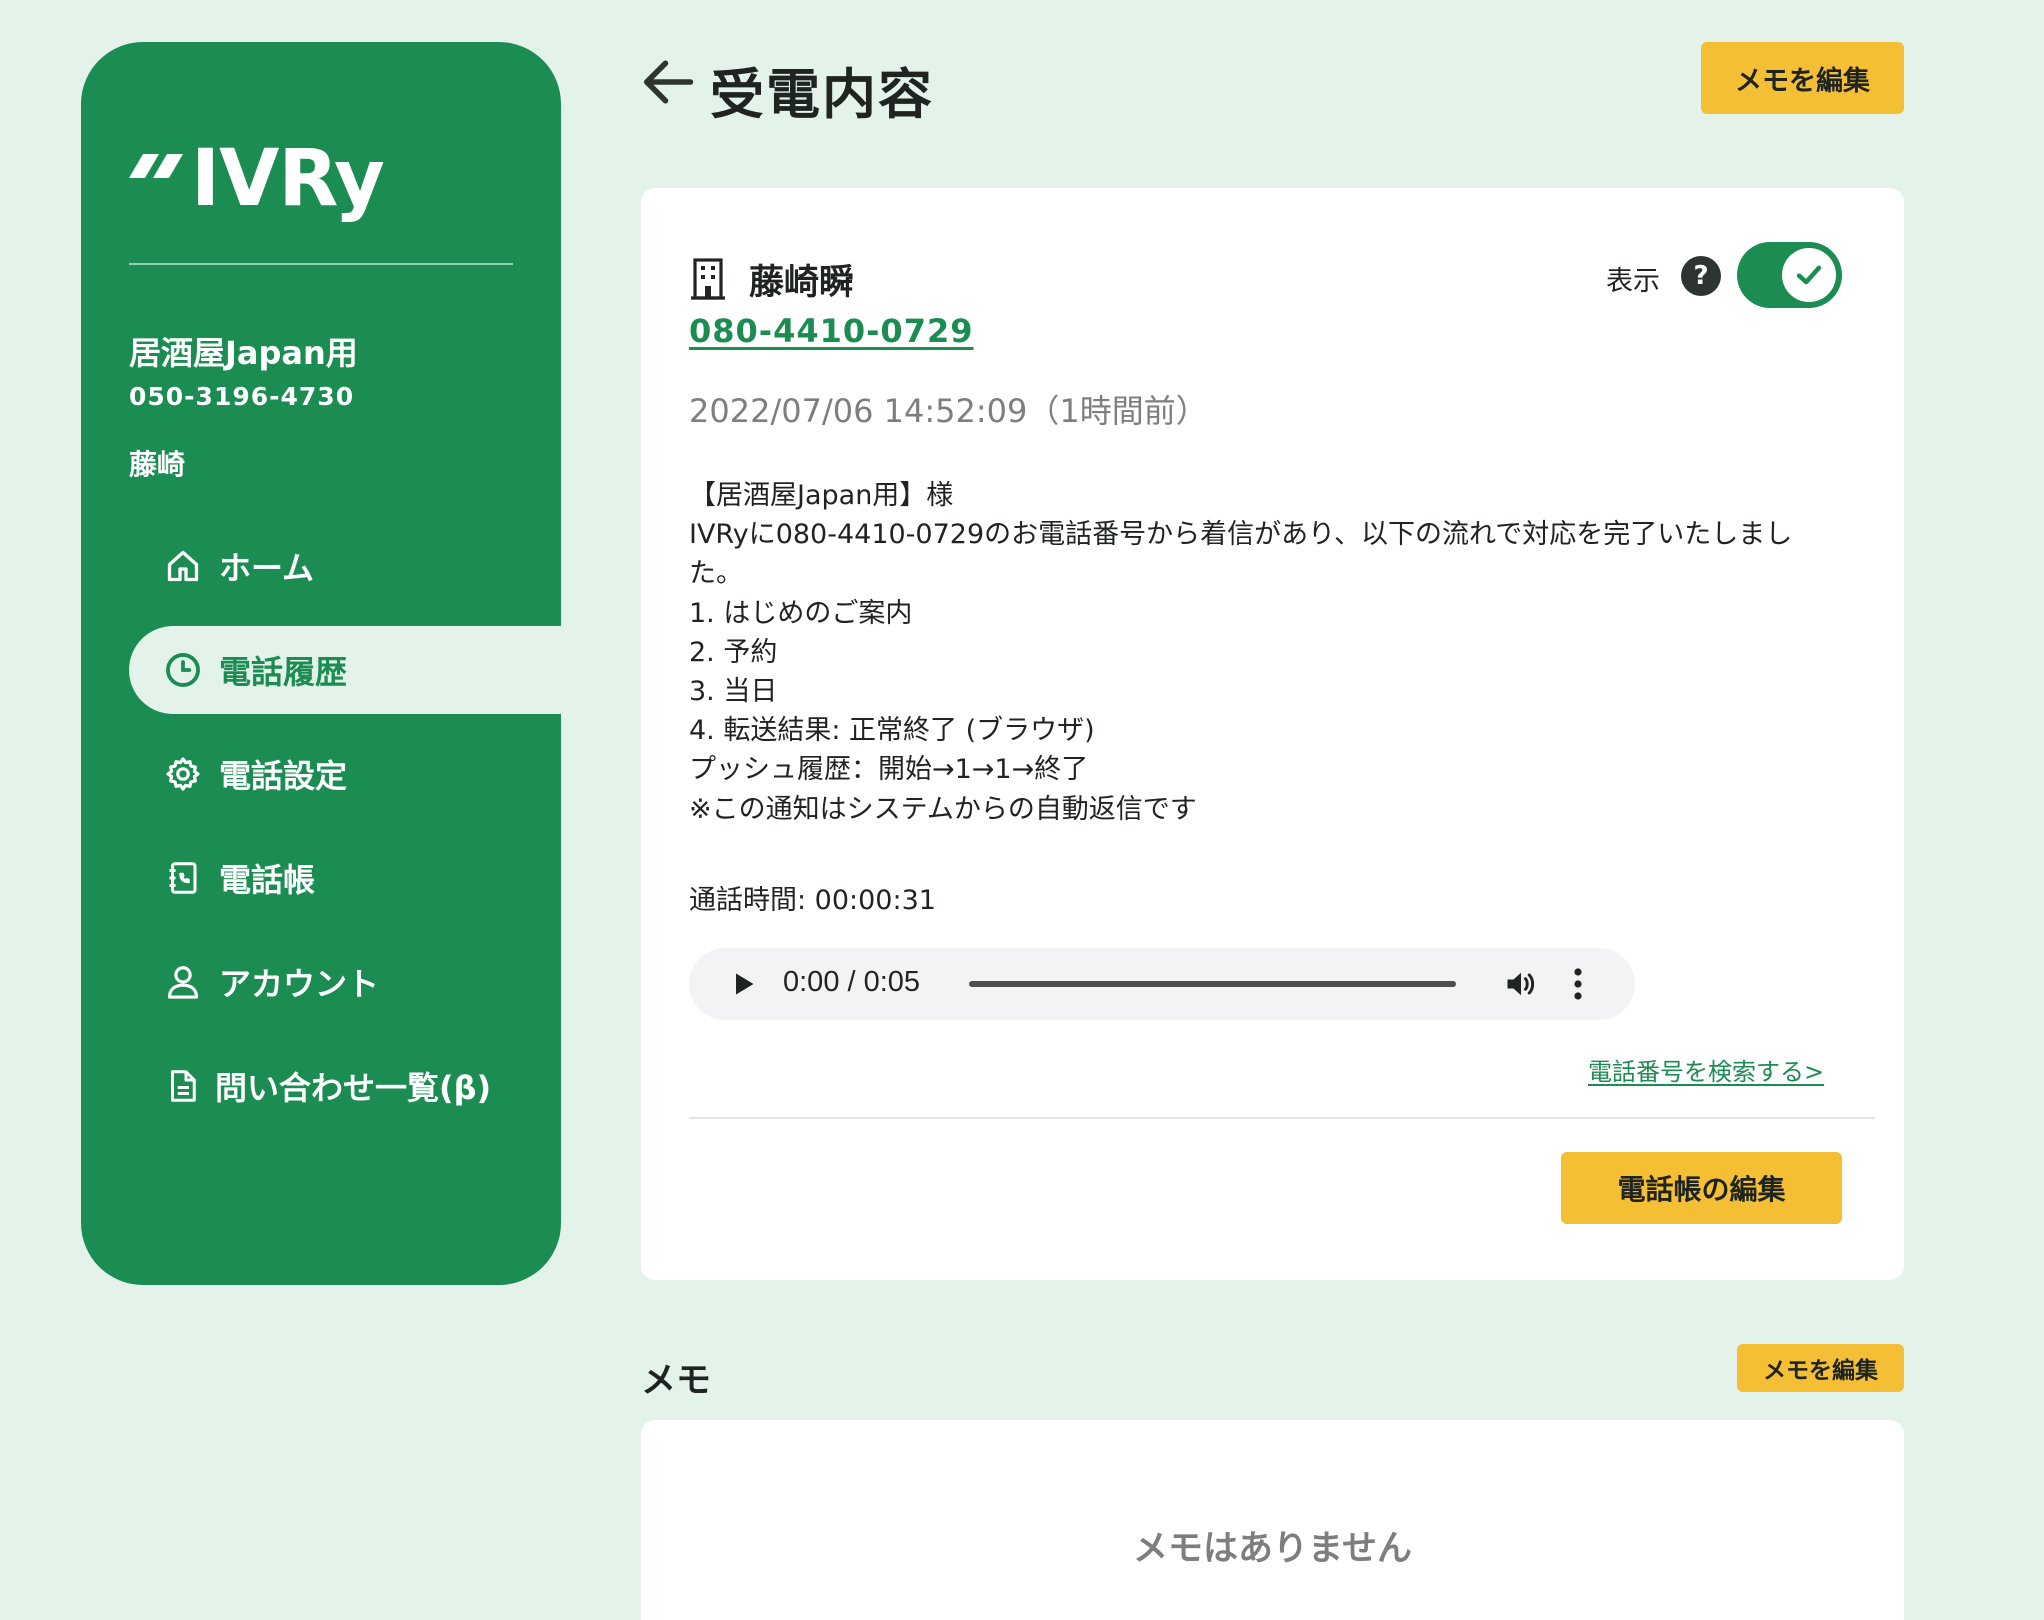 This screenshot has height=1620, width=2044. I want to click on more-options-icon, so click(1578, 984).